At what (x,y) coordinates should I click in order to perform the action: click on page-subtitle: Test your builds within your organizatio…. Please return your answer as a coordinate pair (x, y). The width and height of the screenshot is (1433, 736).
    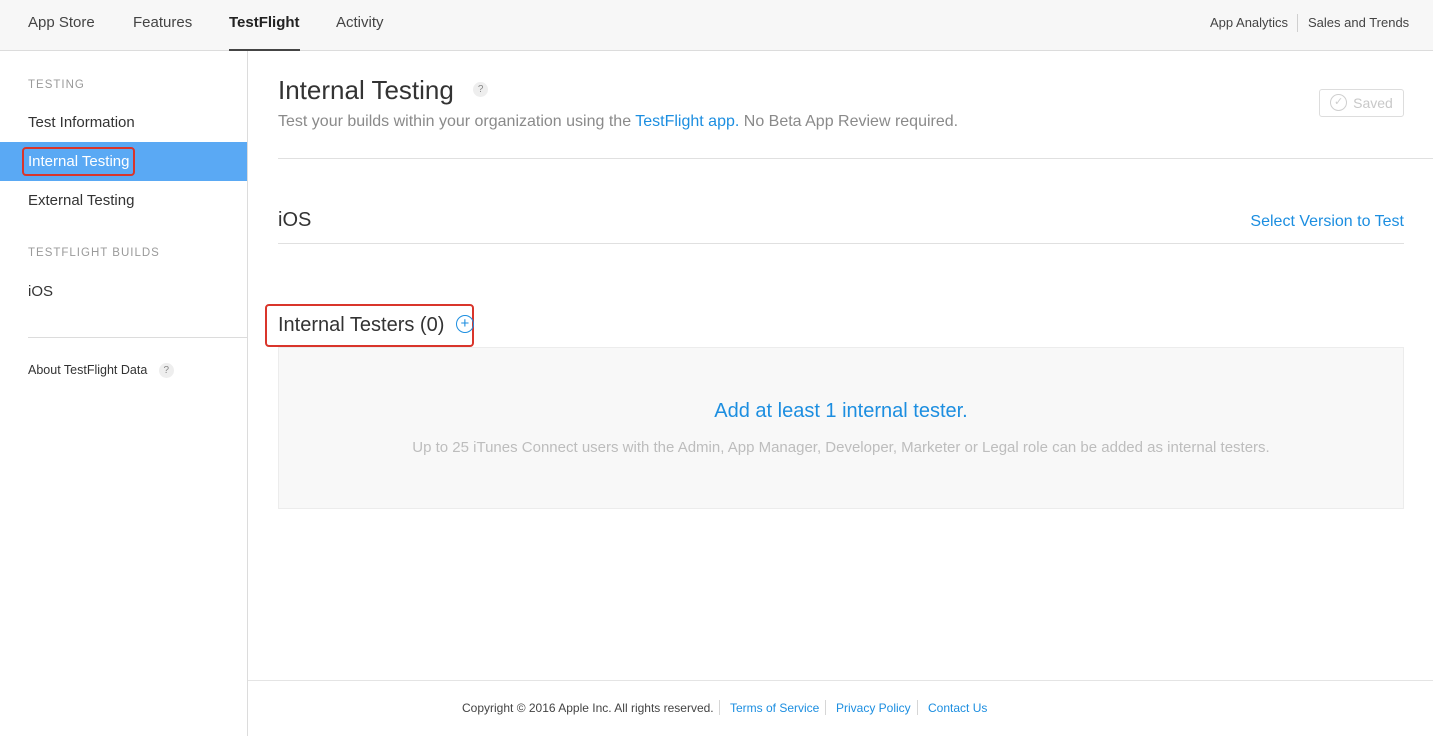
    Looking at the image, I should click on (618, 122).